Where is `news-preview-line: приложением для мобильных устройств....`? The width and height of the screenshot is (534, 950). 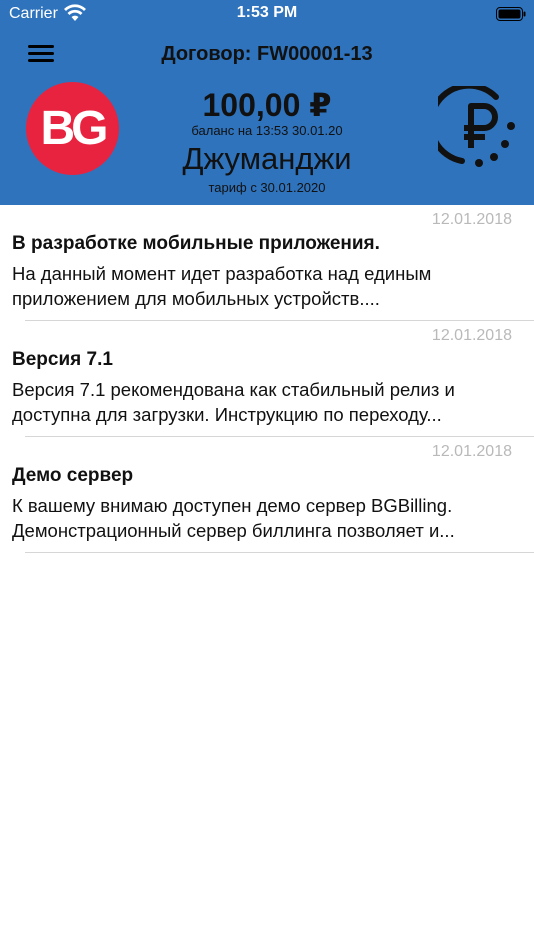
news-preview-line: приложением для мобильных устройств.... is located at coordinates (196, 298).